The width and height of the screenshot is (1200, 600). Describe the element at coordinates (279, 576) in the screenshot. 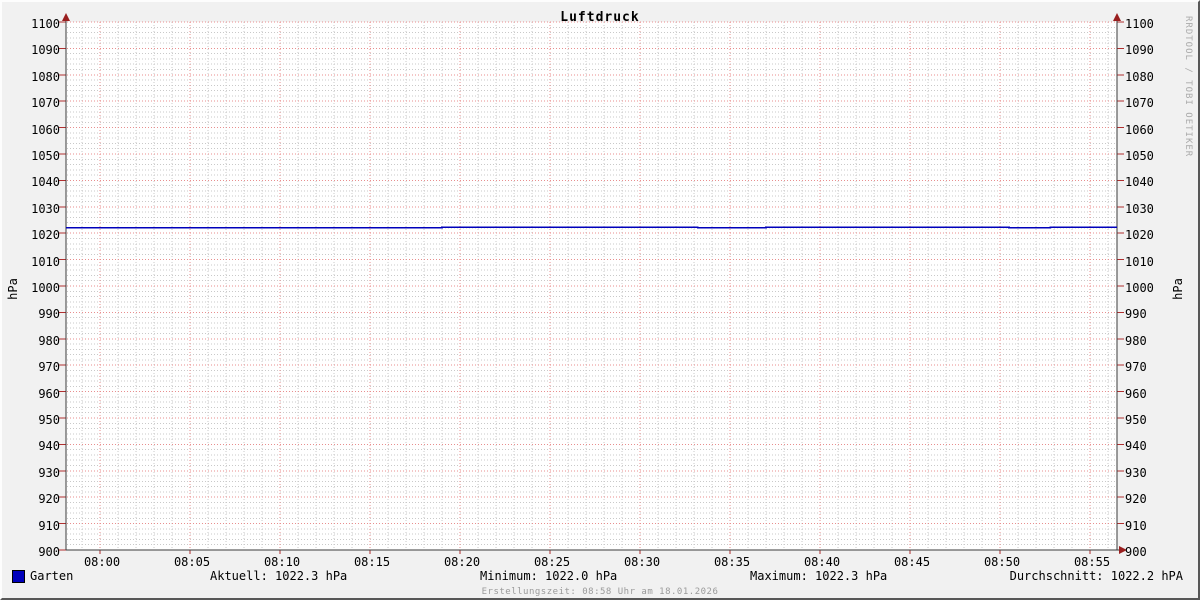

I see `stat-aktuell: Aktuell: 1022.3 hPa` at that location.